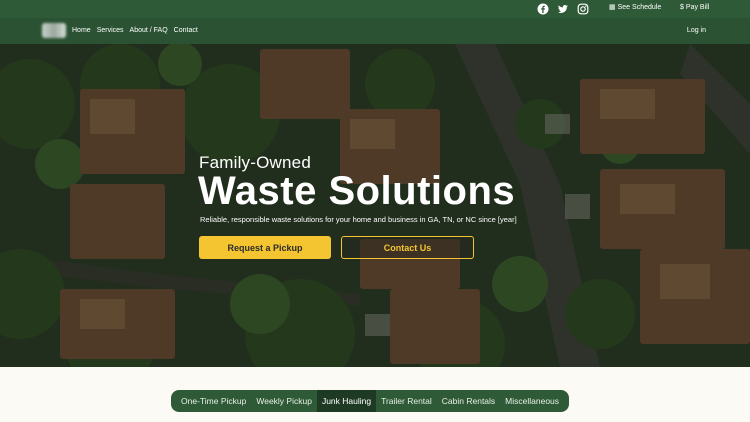 The image size is (750, 422). I want to click on social-links, so click(563, 9).